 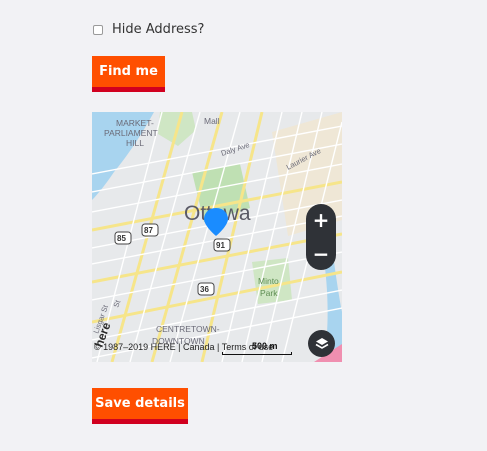 I want to click on route-shield: 36, so click(x=204, y=289).